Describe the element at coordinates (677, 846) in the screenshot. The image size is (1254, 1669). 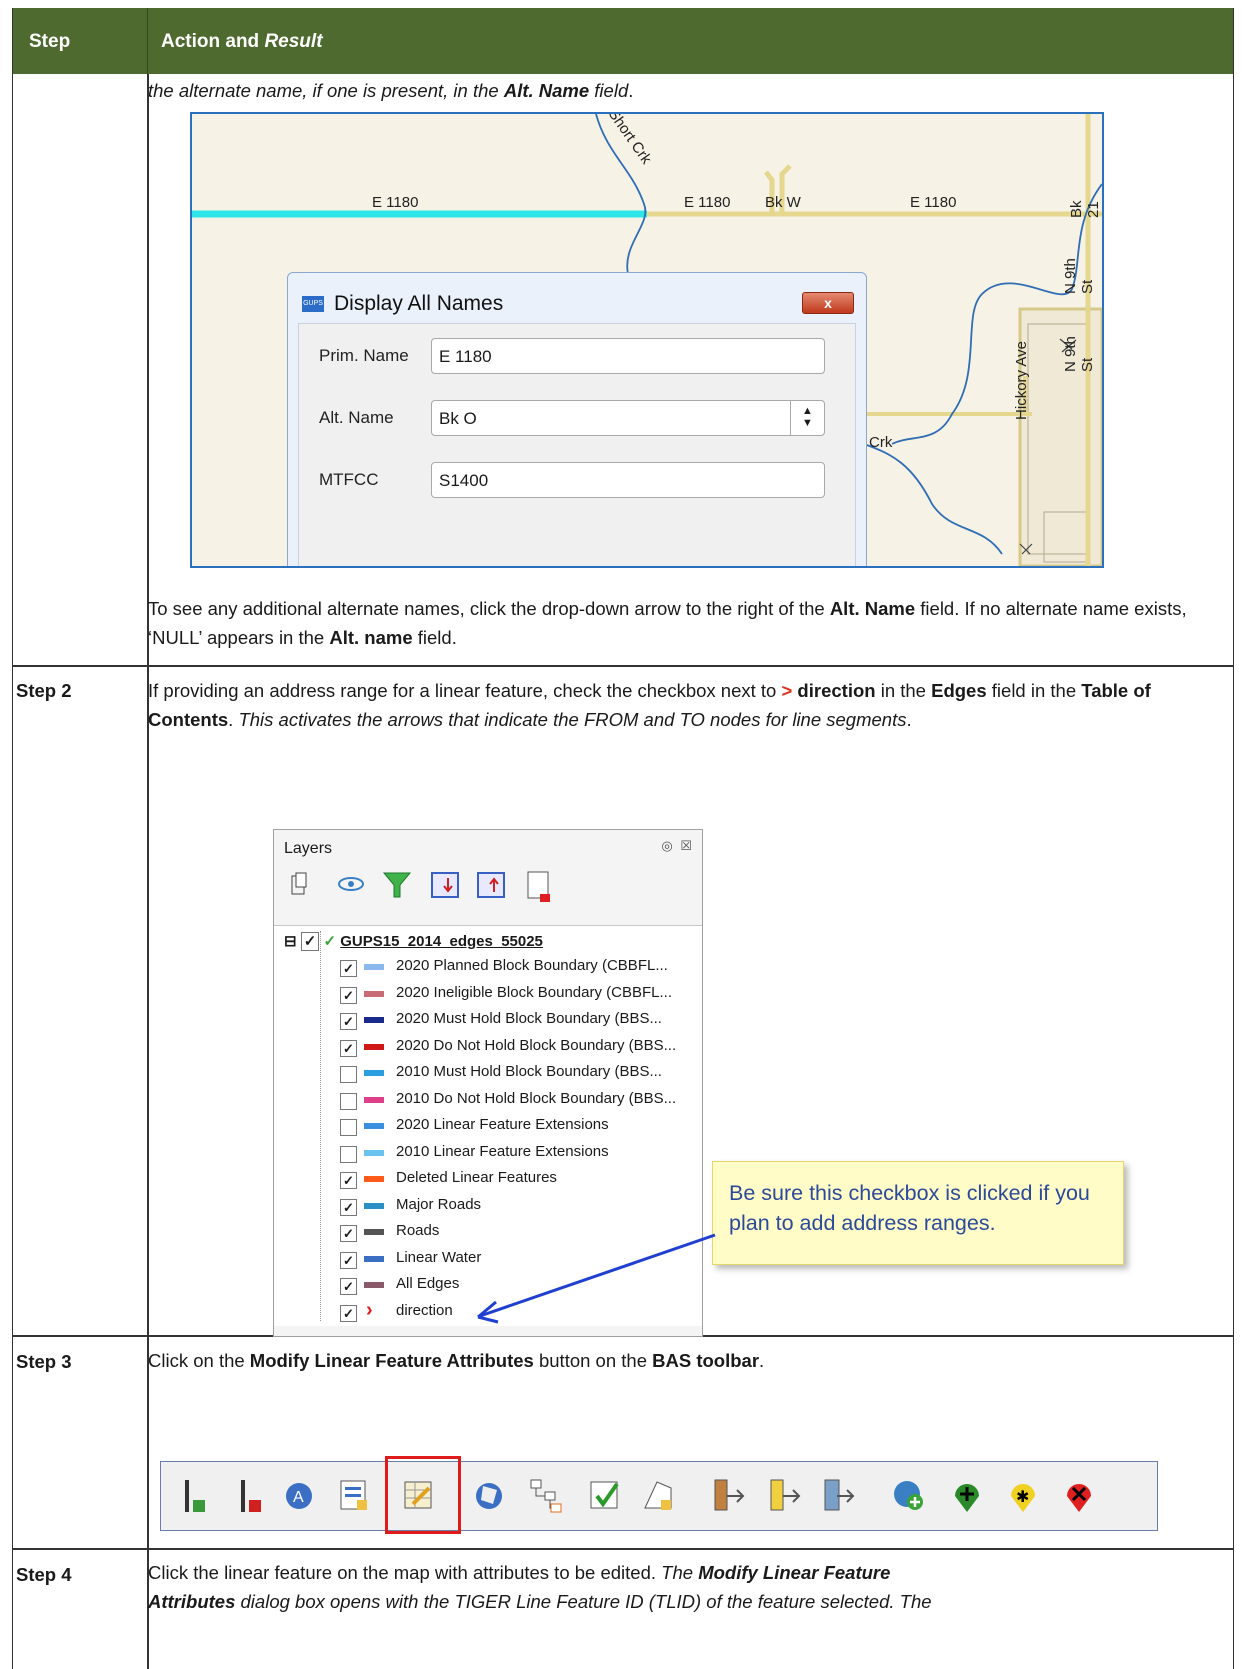
I see `panel-window-controls-icon: ◎ ☒` at that location.